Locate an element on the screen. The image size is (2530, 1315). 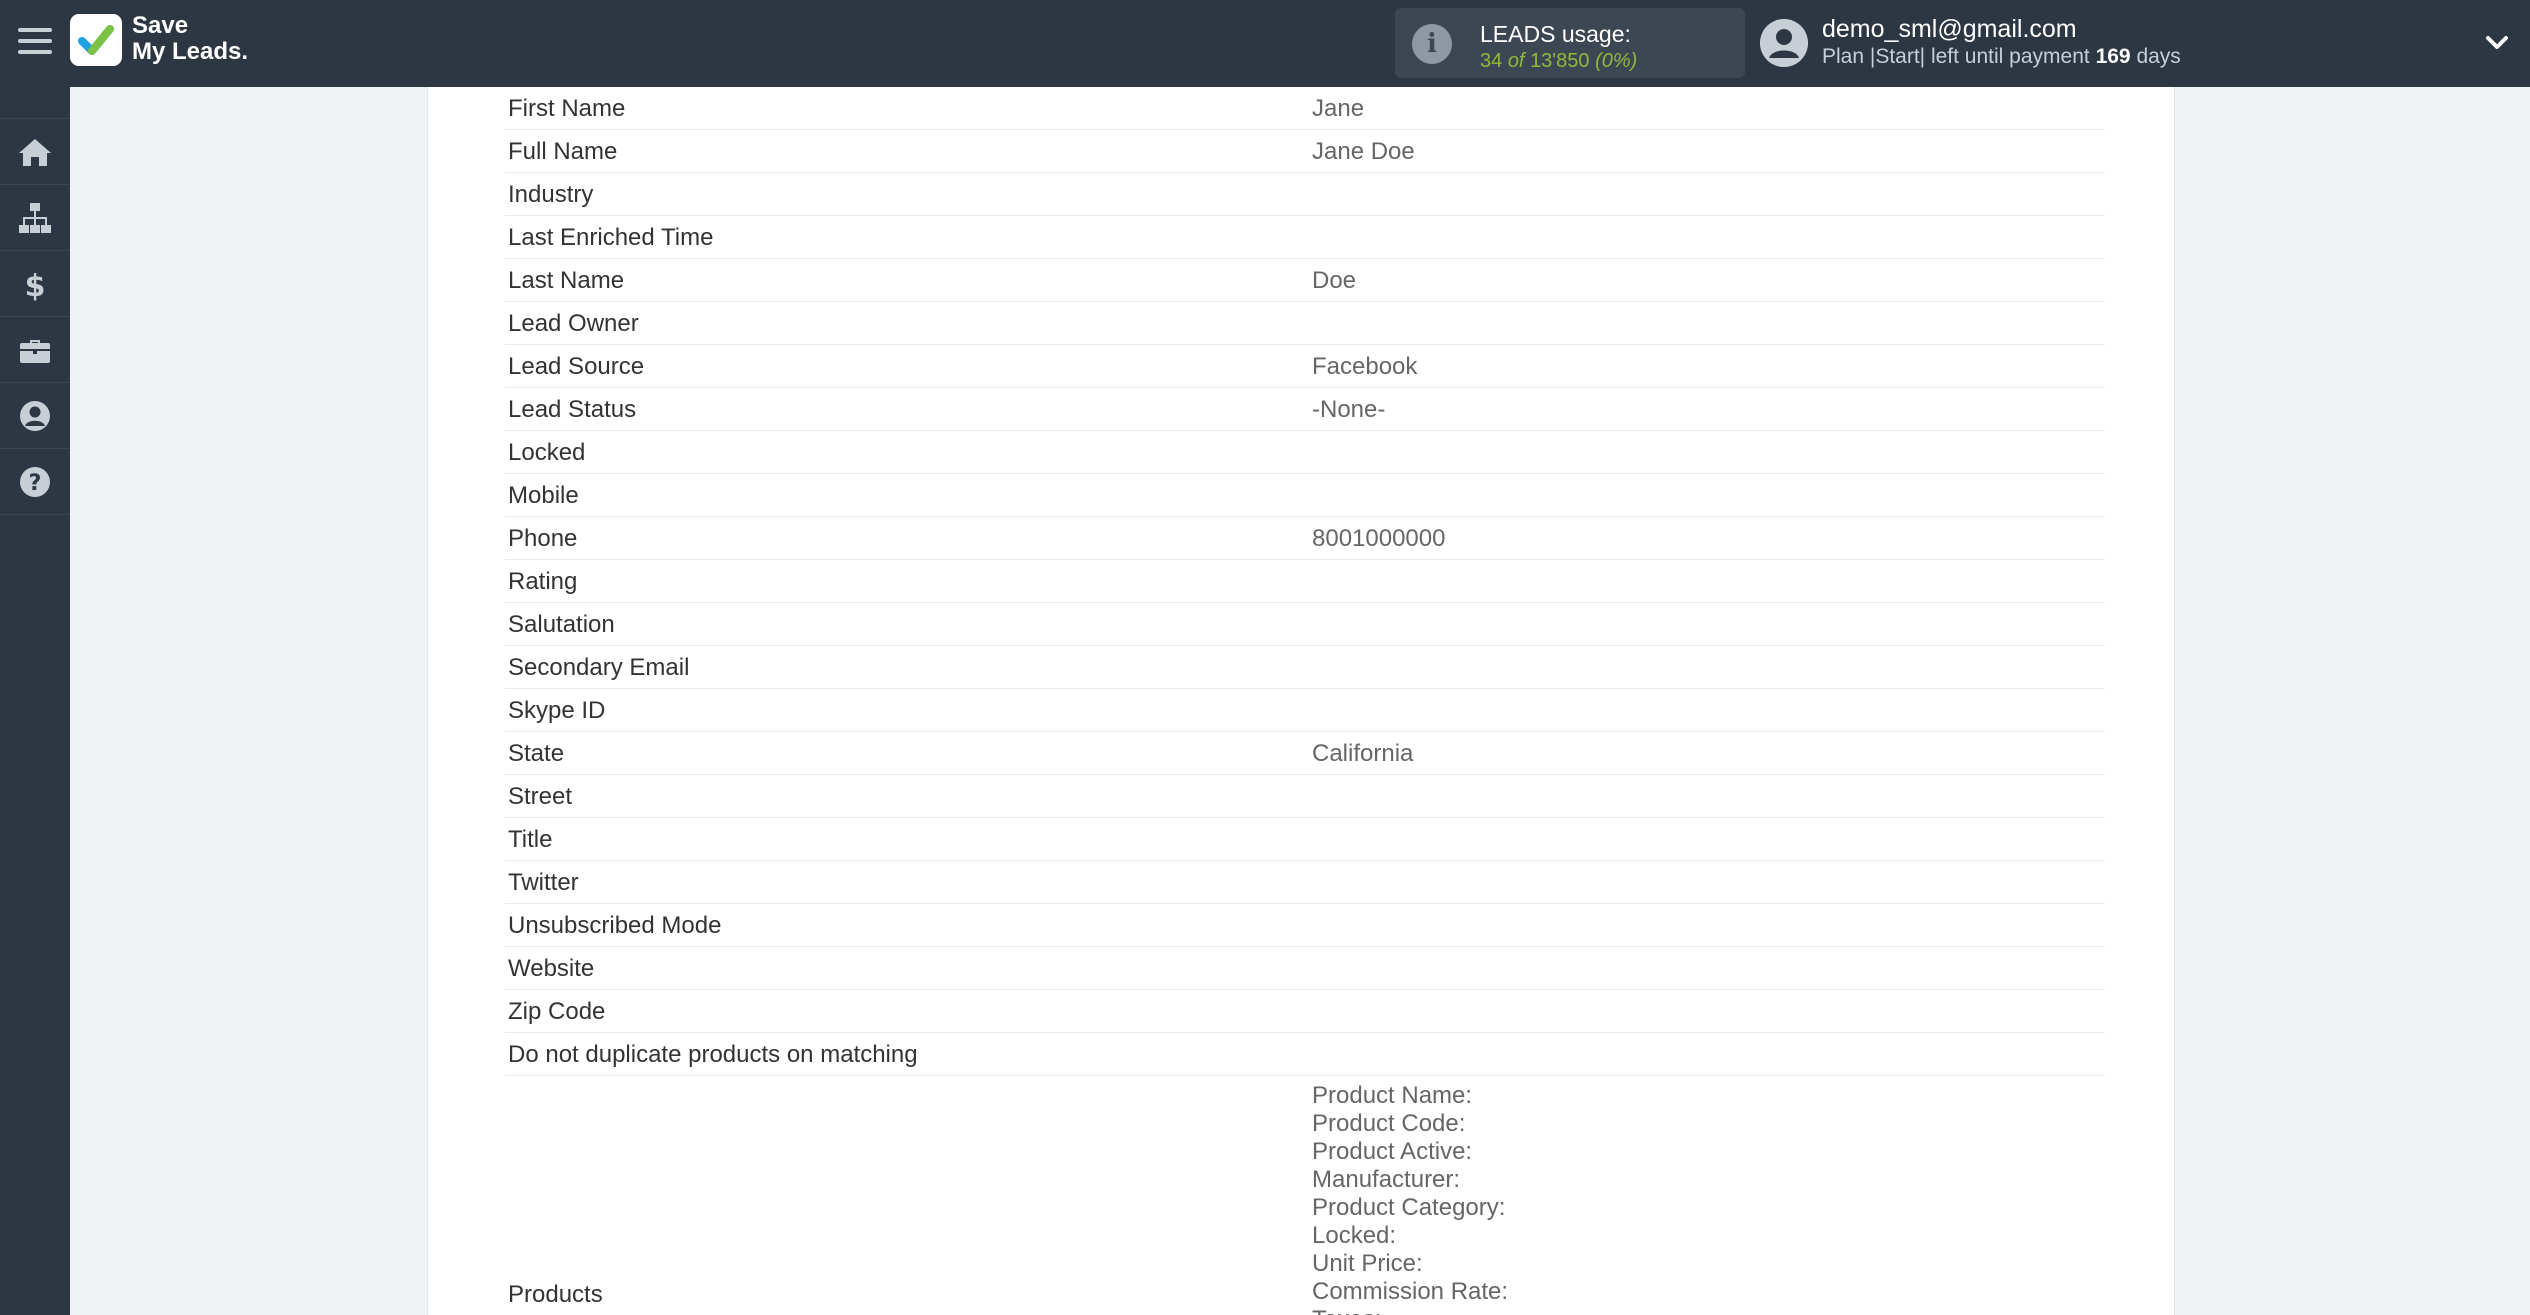
field-label: Products is located at coordinates (555, 1294).